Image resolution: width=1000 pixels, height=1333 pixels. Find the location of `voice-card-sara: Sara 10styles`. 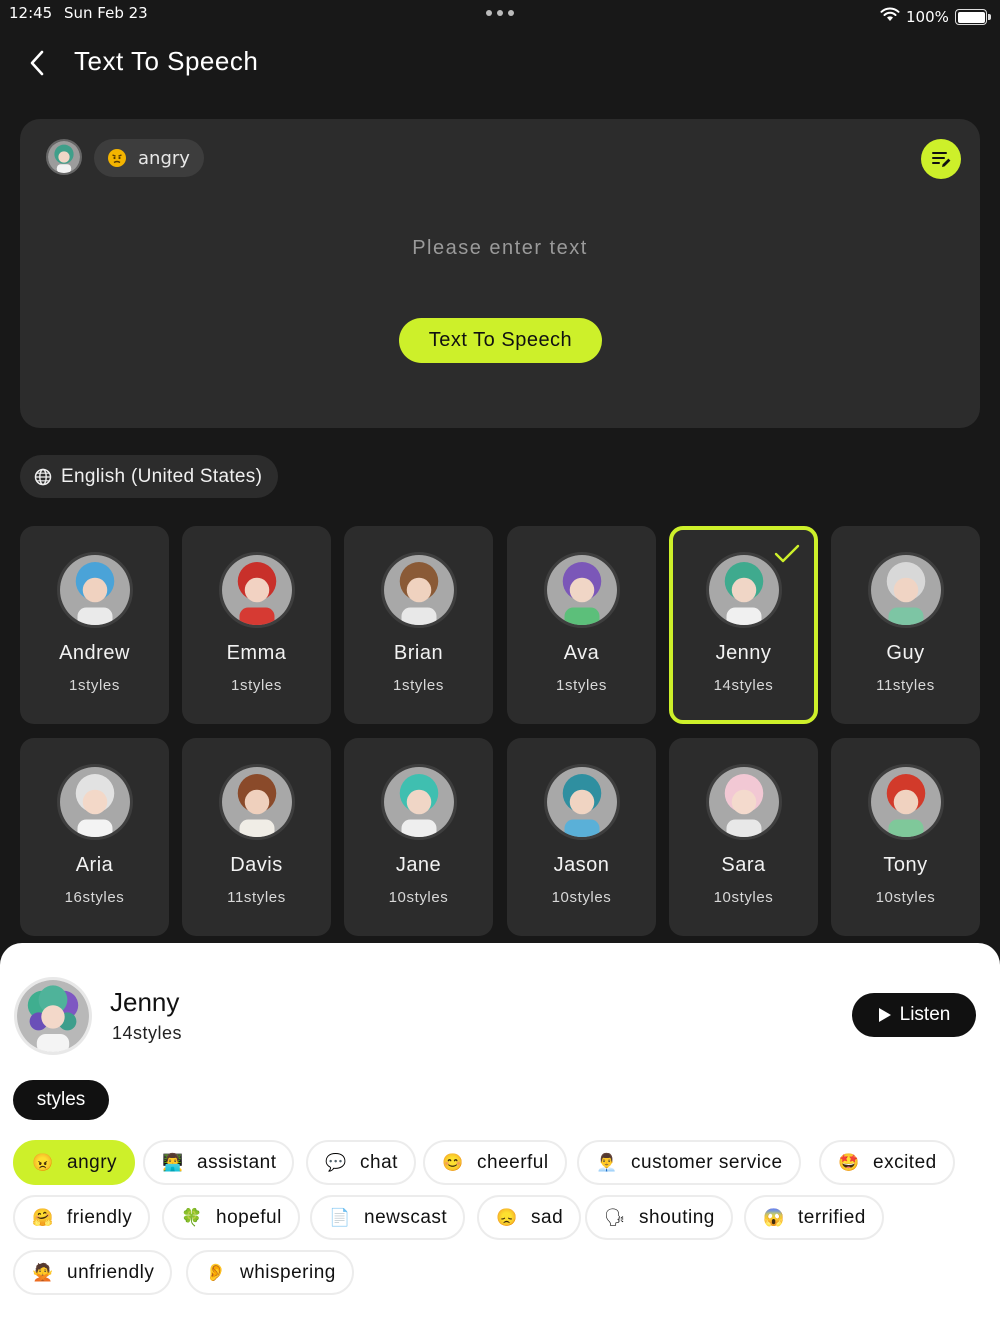

voice-card-sara: Sara 10styles is located at coordinates (743, 837).